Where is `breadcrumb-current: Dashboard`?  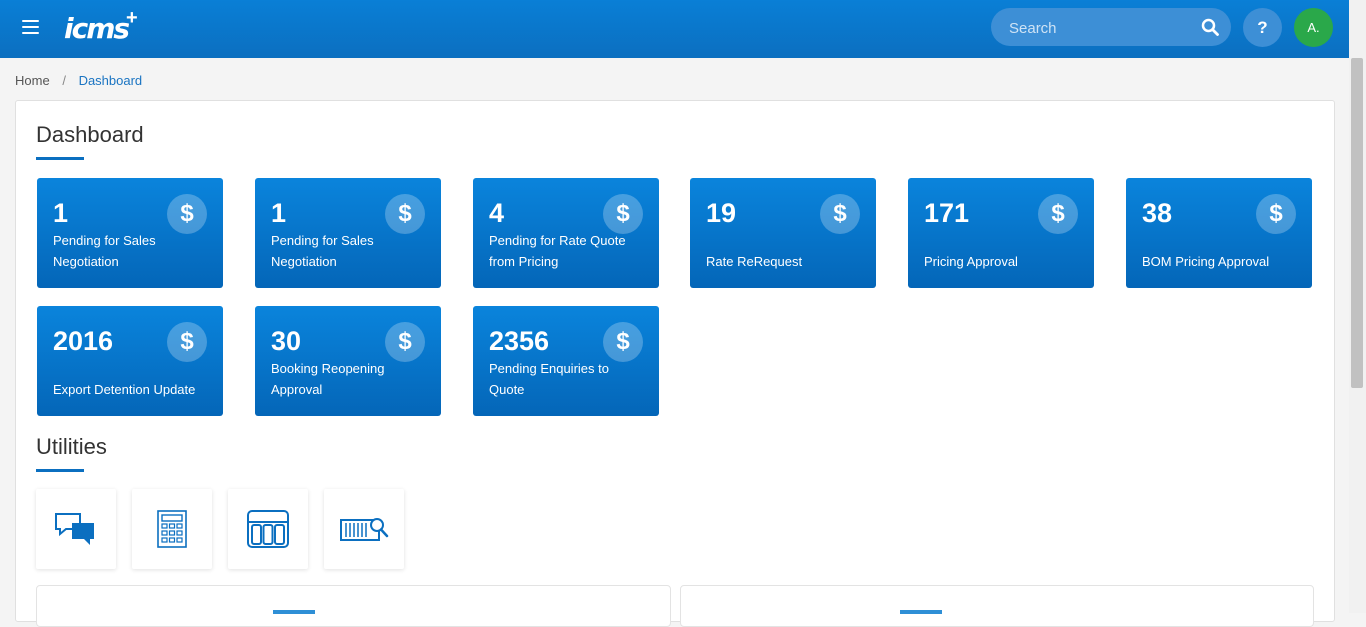 breadcrumb-current: Dashboard is located at coordinates (111, 80).